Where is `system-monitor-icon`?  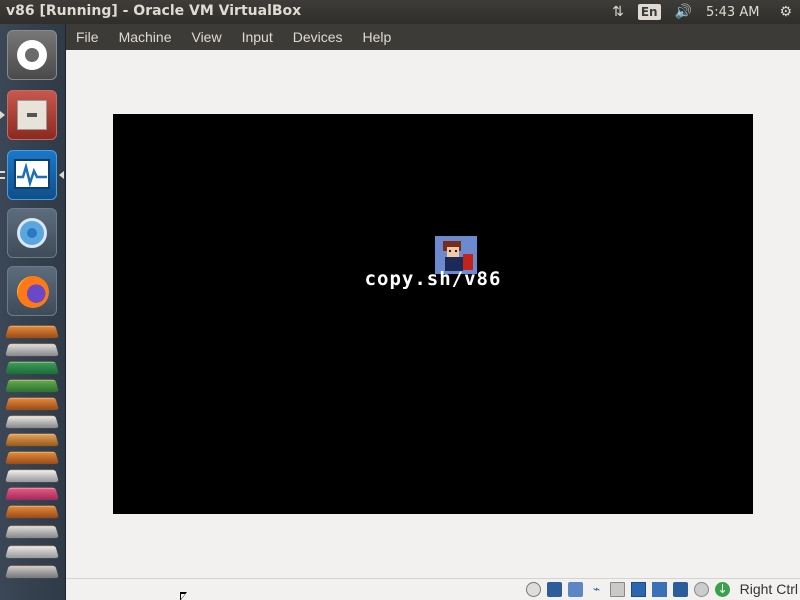
system-monitor-icon is located at coordinates (32, 174).